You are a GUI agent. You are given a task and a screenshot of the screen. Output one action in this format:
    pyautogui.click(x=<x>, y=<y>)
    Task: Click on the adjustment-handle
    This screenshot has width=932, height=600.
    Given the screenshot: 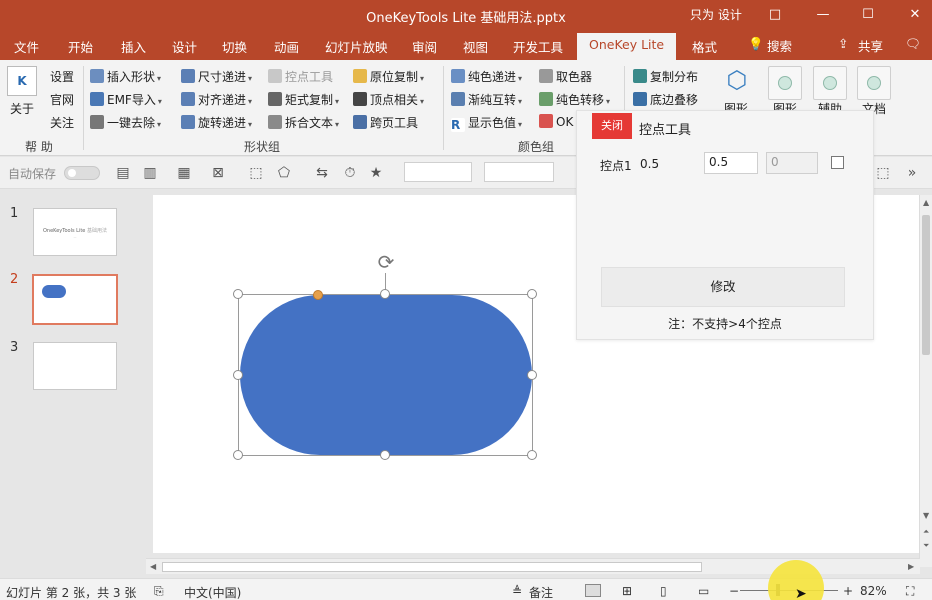 What is the action you would take?
    pyautogui.click(x=318, y=295)
    